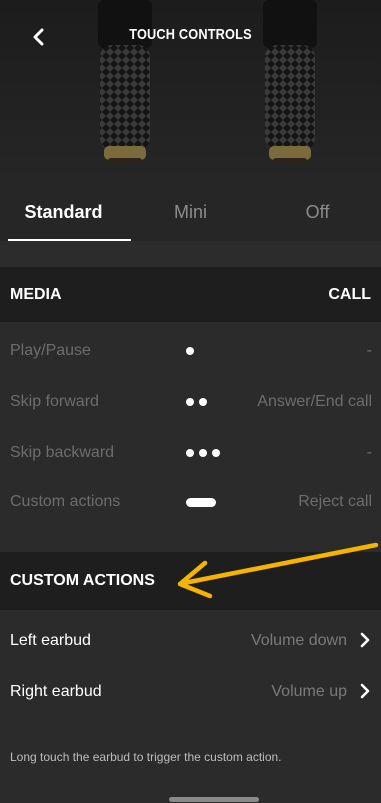 The width and height of the screenshot is (381, 803). I want to click on single-tap-icon, so click(190, 351).